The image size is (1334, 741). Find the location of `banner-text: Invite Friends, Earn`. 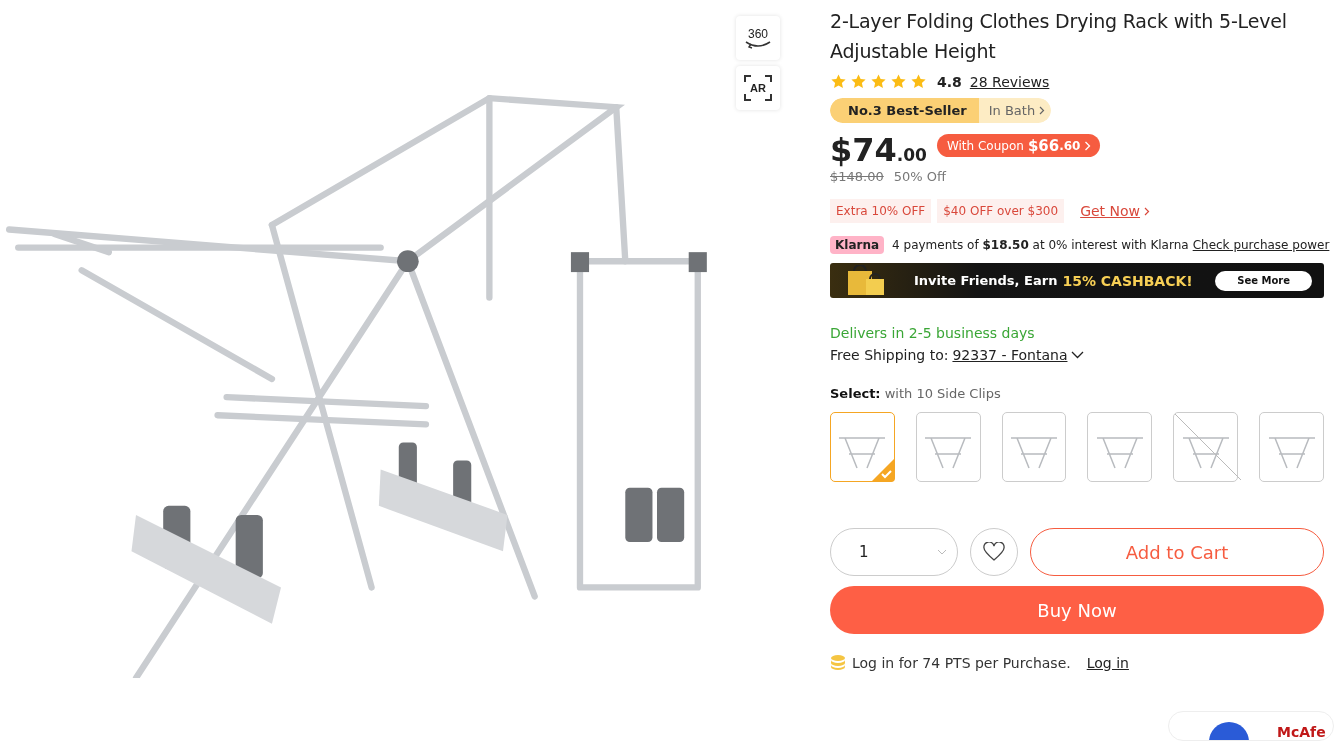

banner-text: Invite Friends, Earn is located at coordinates (986, 280).